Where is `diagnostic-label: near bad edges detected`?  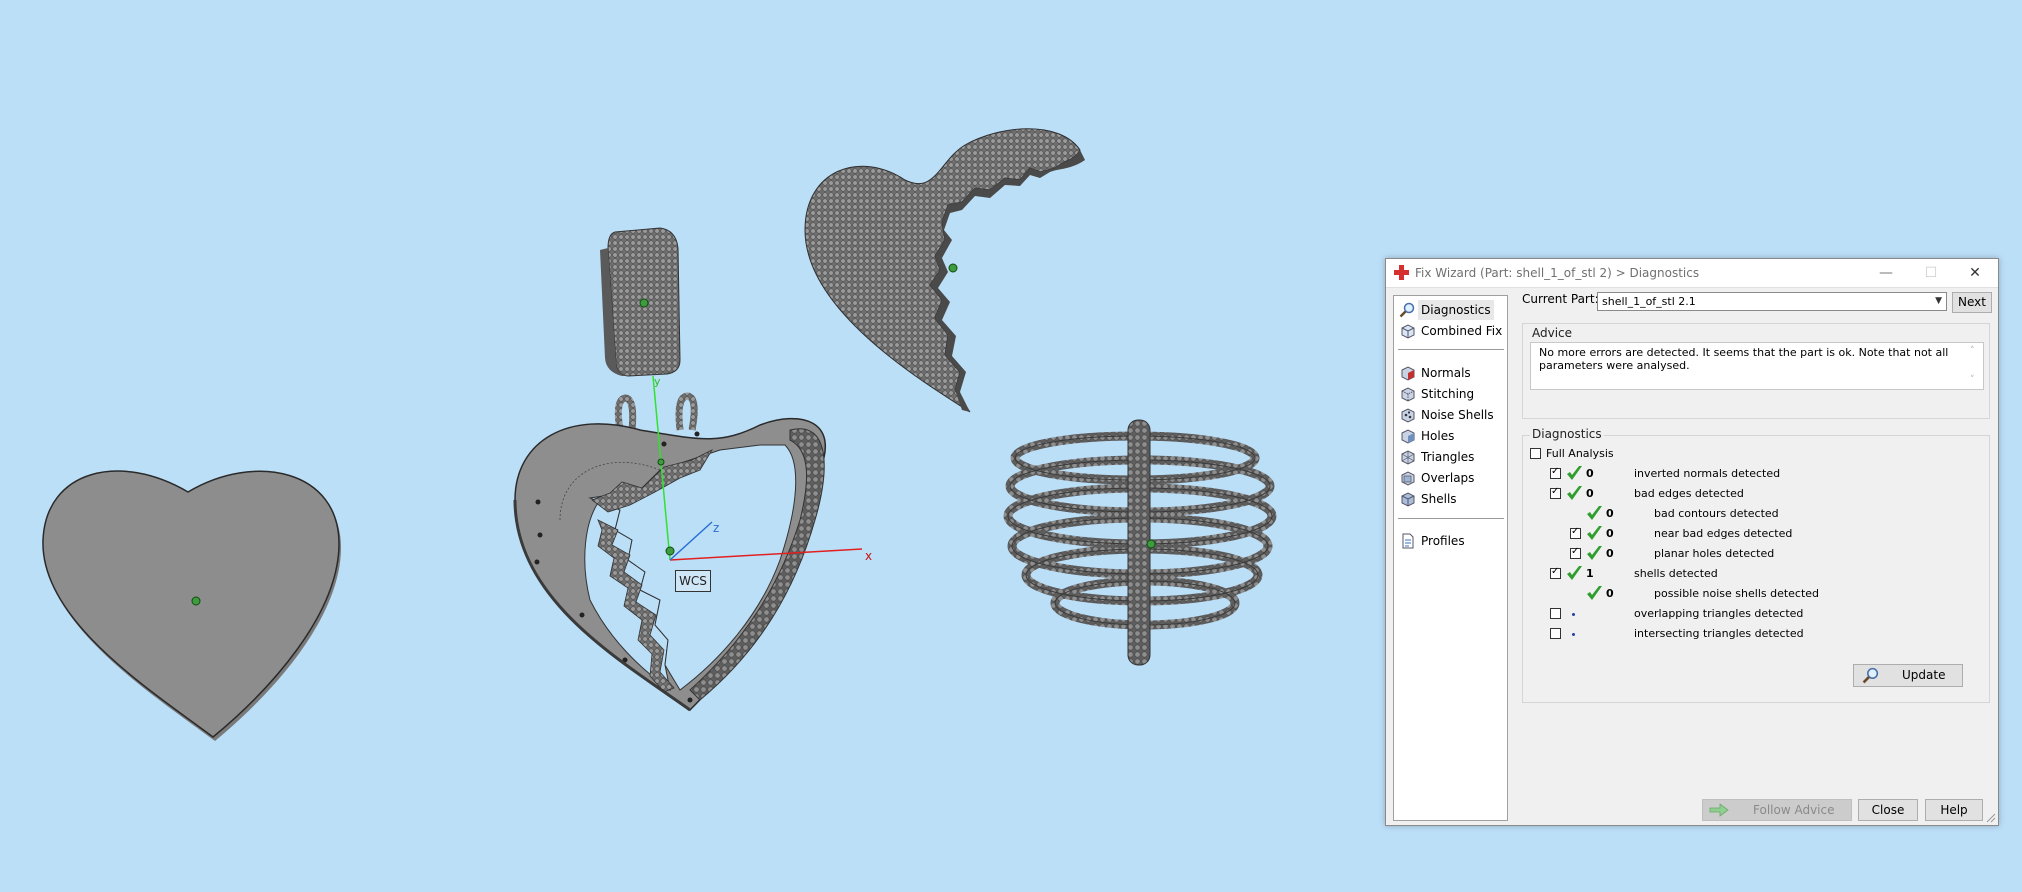
diagnostic-label: near bad edges detected is located at coordinates (1723, 533).